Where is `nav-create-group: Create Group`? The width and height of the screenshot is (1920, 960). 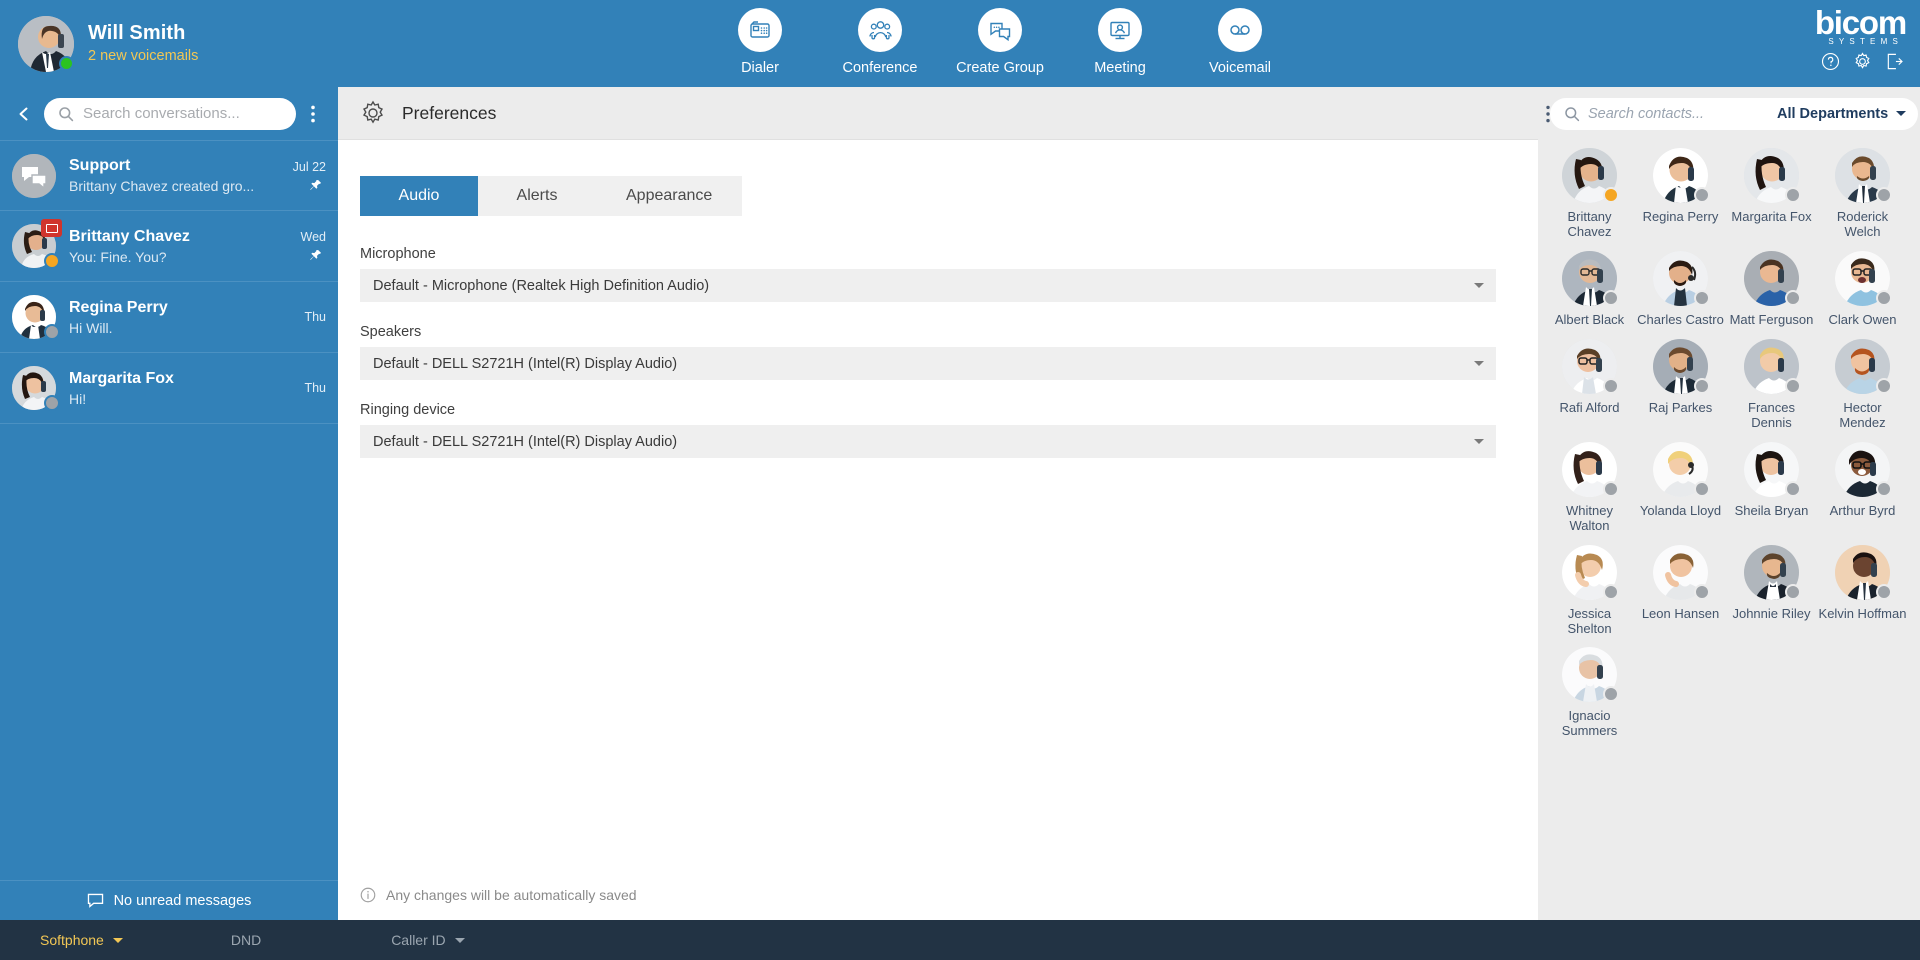
nav-create-group: Create Group is located at coordinates (1000, 42).